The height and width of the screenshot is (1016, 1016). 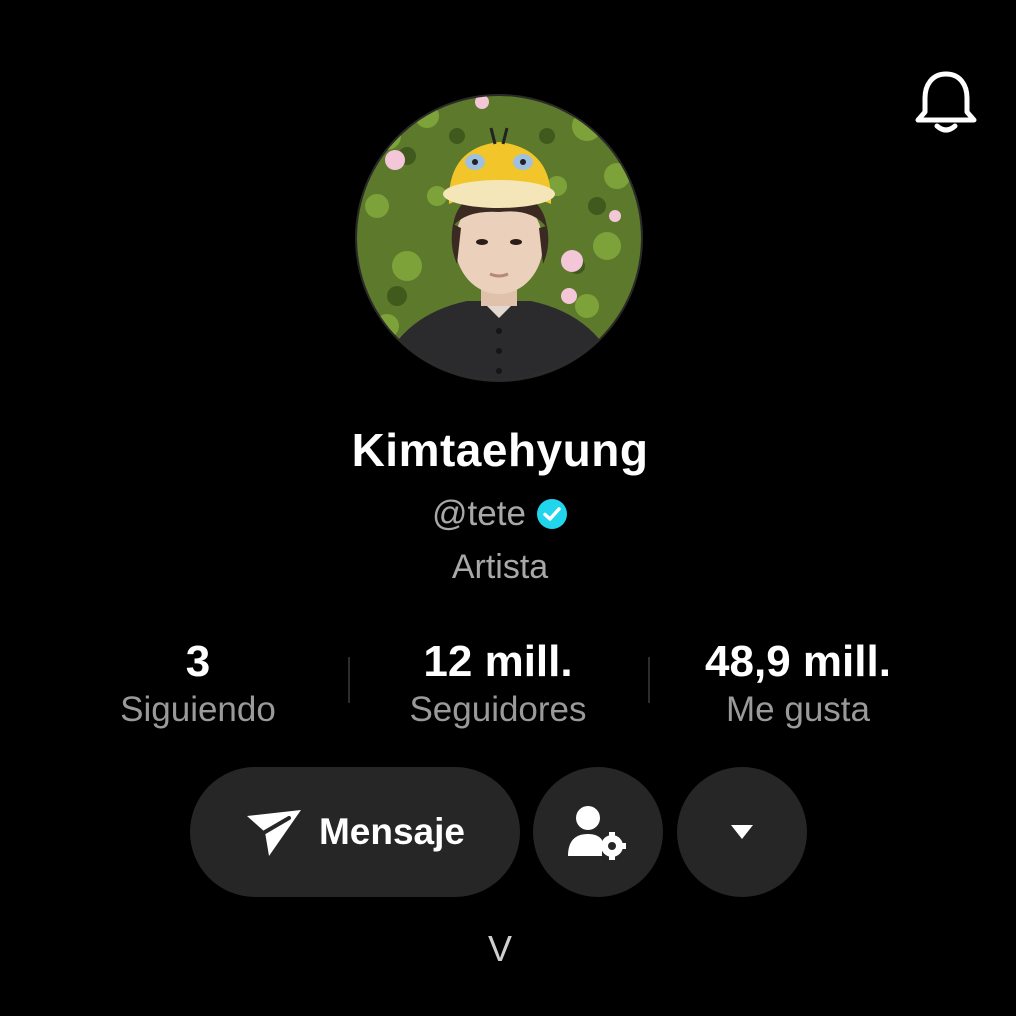 I want to click on stat-followers-value: 12 mill., so click(x=498, y=661).